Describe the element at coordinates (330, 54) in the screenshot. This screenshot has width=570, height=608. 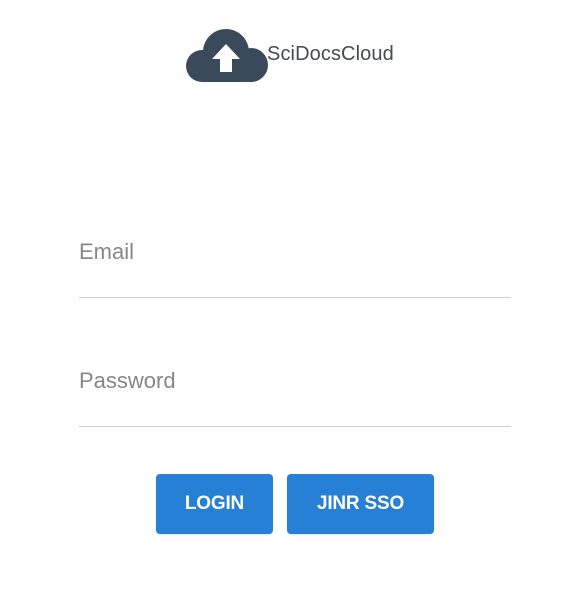
I see `app-name: SciDocsCloud` at that location.